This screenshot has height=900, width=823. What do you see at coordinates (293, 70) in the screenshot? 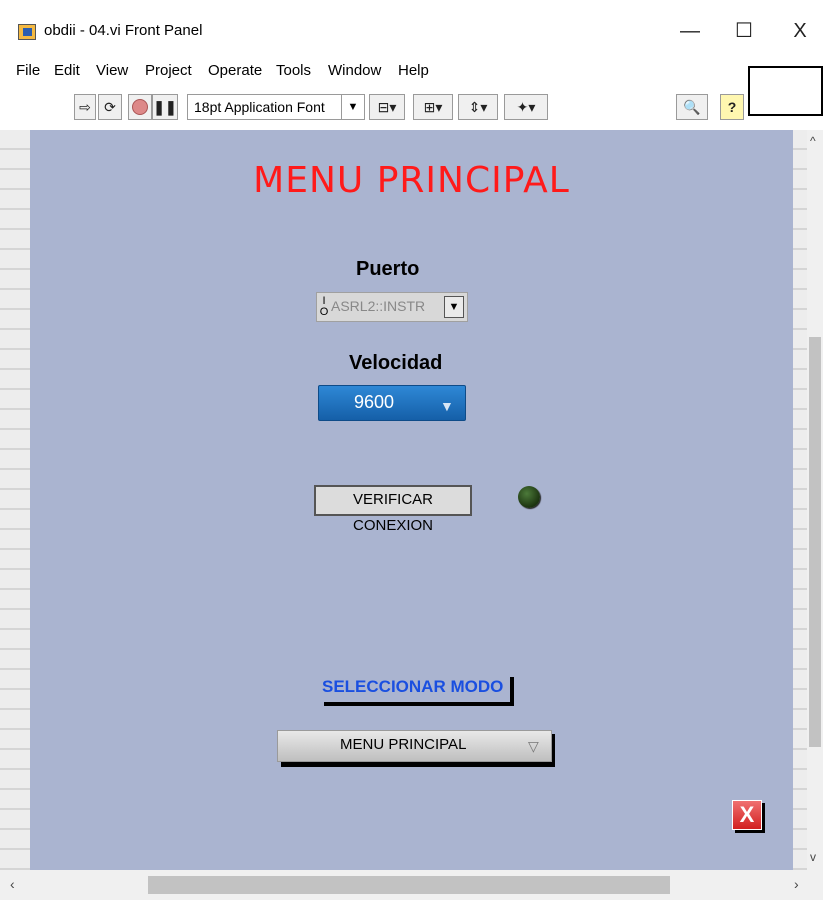
I see `menu-tools: Tools` at bounding box center [293, 70].